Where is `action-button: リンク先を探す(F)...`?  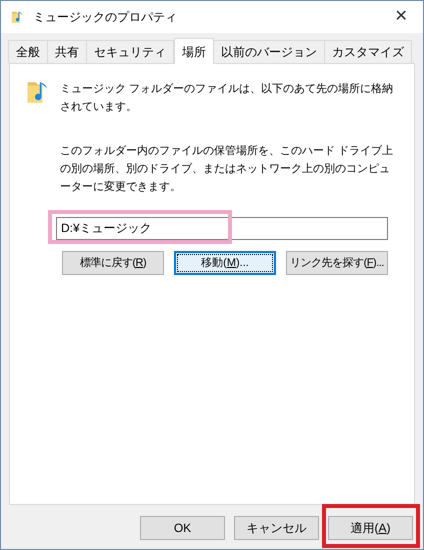 action-button: リンク先を探す(F)... is located at coordinates (337, 263).